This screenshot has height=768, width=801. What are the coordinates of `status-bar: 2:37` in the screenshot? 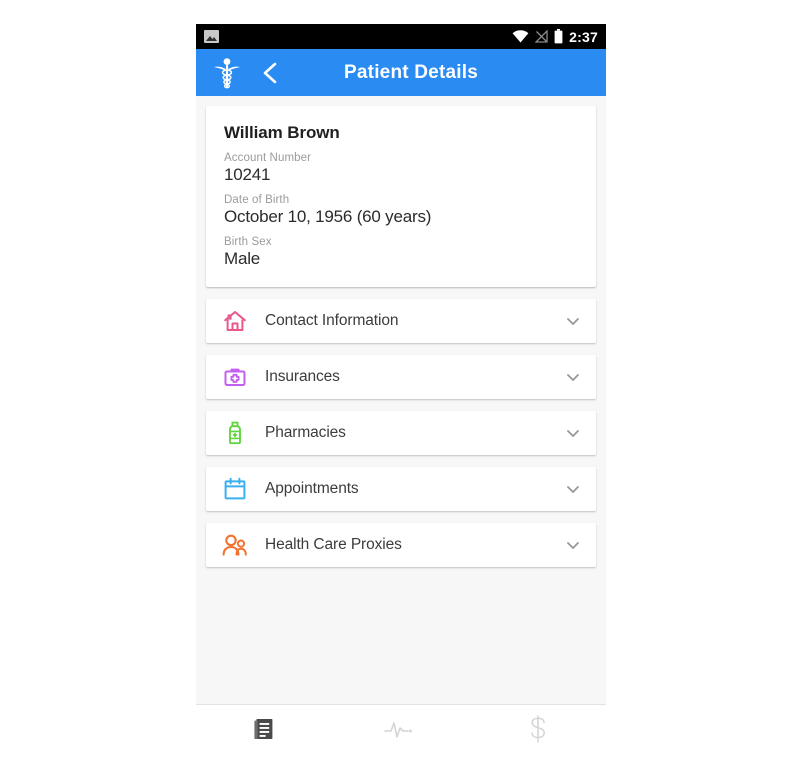 It's located at (401, 36).